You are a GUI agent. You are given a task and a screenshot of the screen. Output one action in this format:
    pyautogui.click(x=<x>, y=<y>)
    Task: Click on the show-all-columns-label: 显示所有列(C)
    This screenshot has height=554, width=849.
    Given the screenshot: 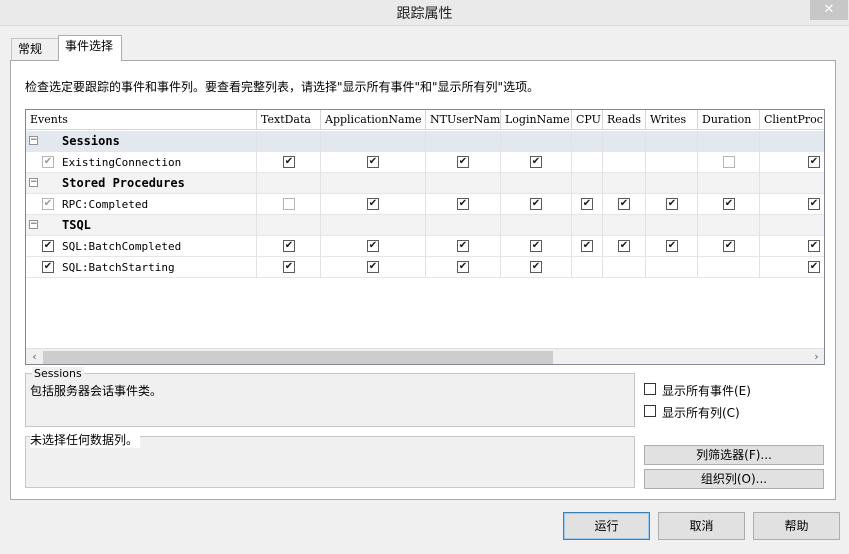 What is the action you would take?
    pyautogui.click(x=701, y=412)
    